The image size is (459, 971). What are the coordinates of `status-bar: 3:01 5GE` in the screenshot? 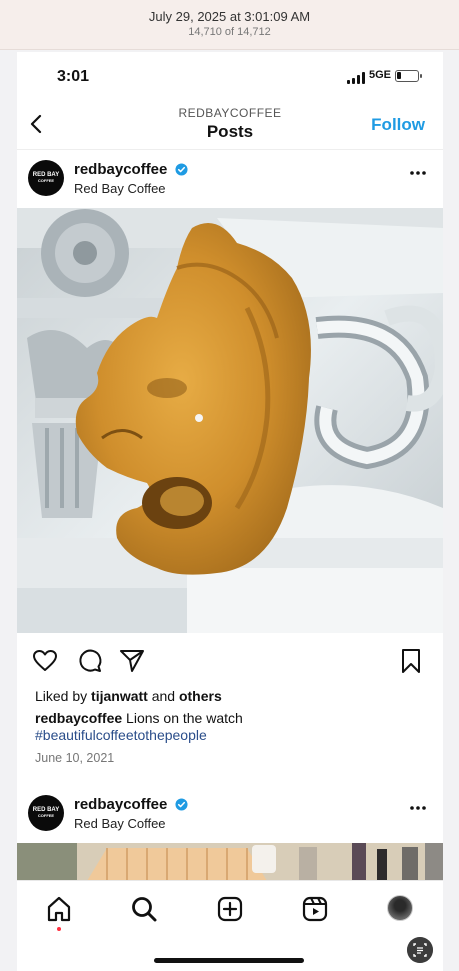 It's located at (230, 75).